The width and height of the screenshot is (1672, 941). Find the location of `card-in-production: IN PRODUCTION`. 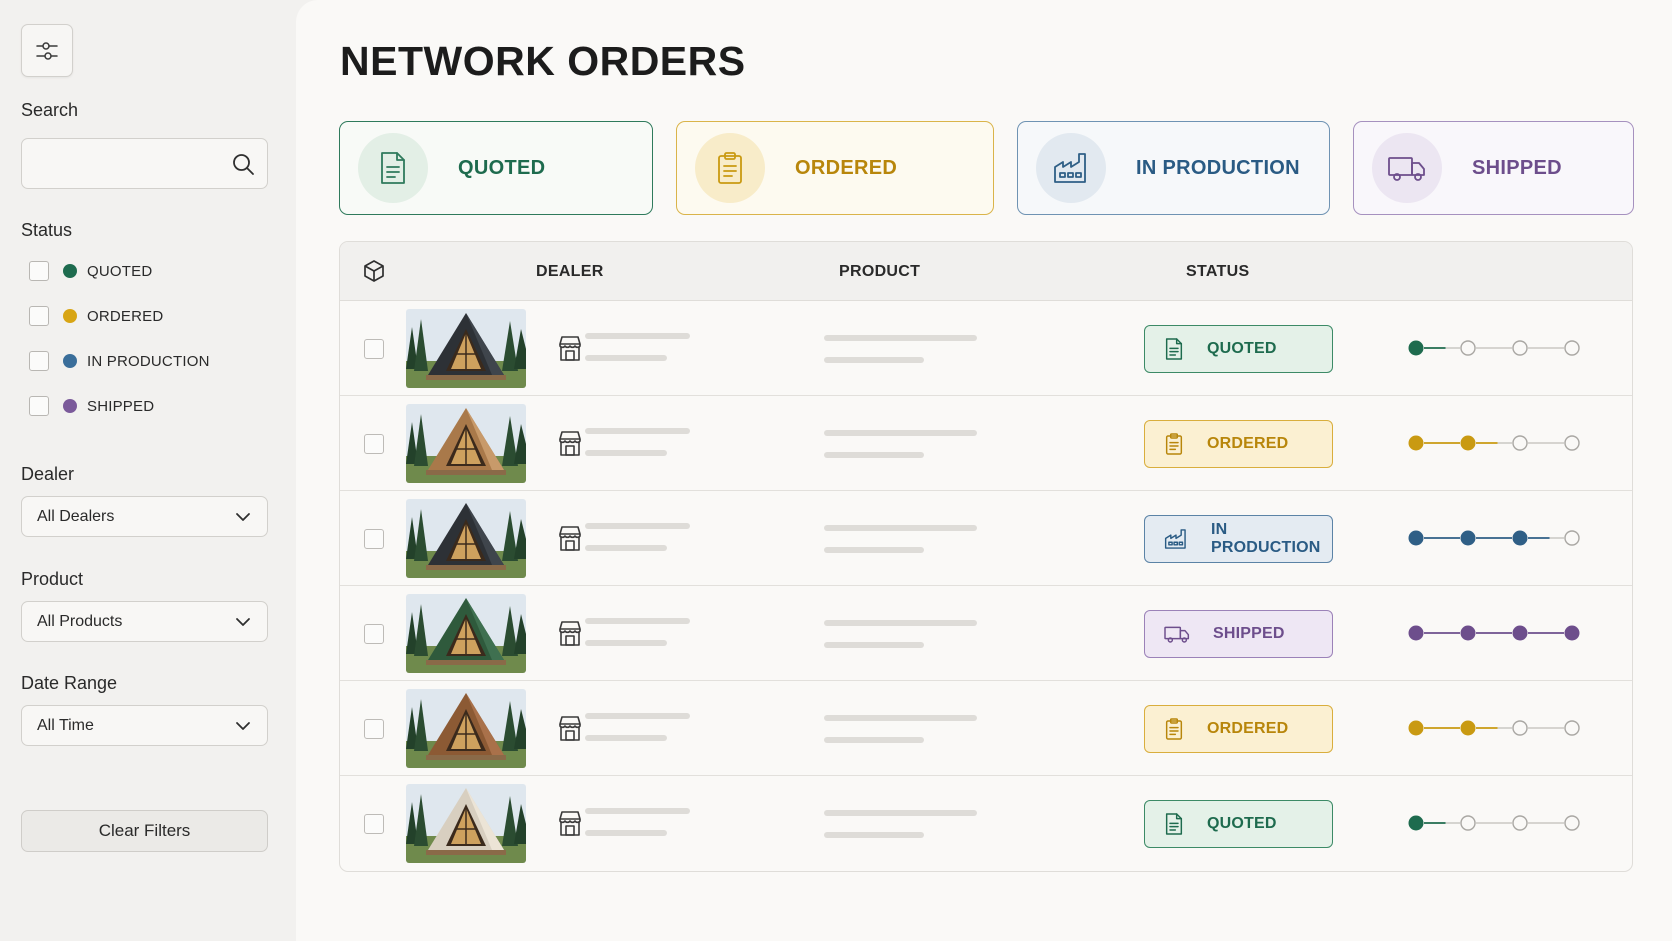

card-in-production: IN PRODUCTION is located at coordinates (1173, 168).